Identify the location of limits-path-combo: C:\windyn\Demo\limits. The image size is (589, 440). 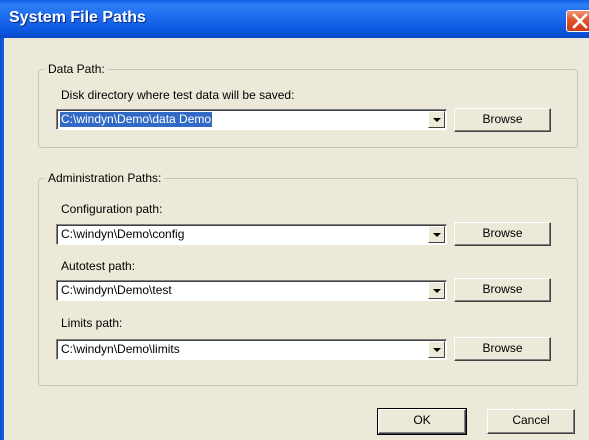
(251, 349).